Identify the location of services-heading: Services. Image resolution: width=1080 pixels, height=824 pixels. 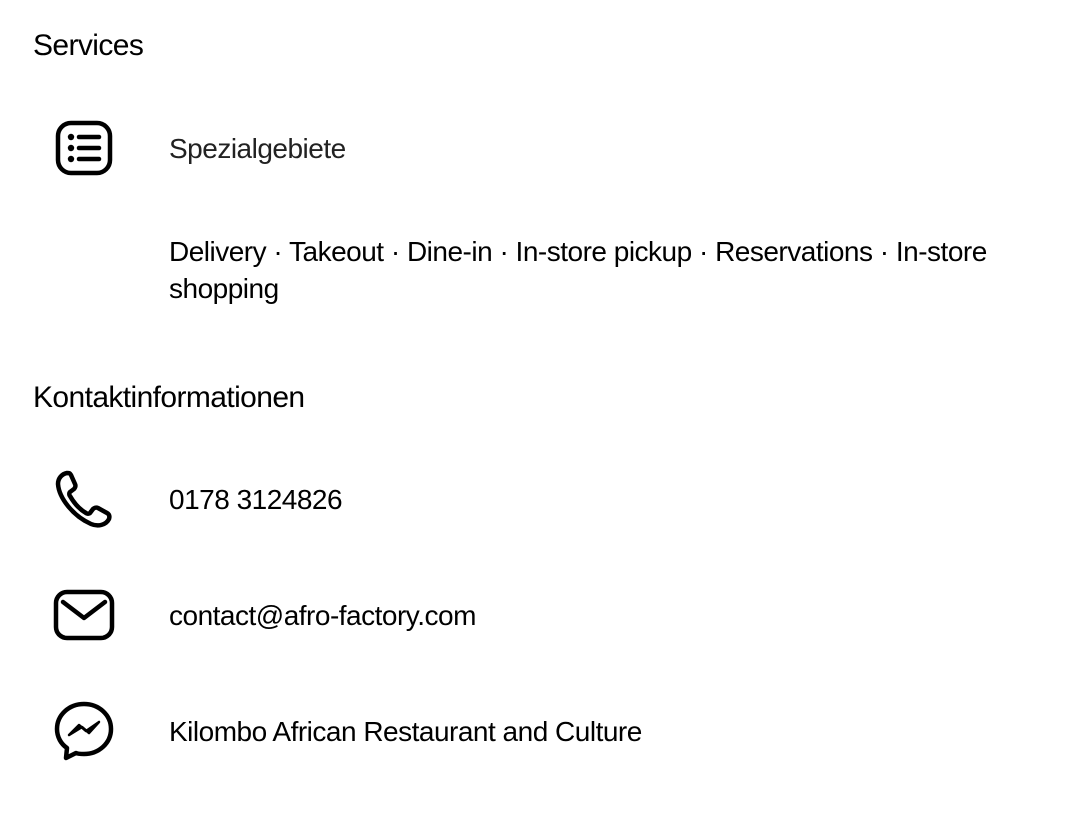
(88, 45).